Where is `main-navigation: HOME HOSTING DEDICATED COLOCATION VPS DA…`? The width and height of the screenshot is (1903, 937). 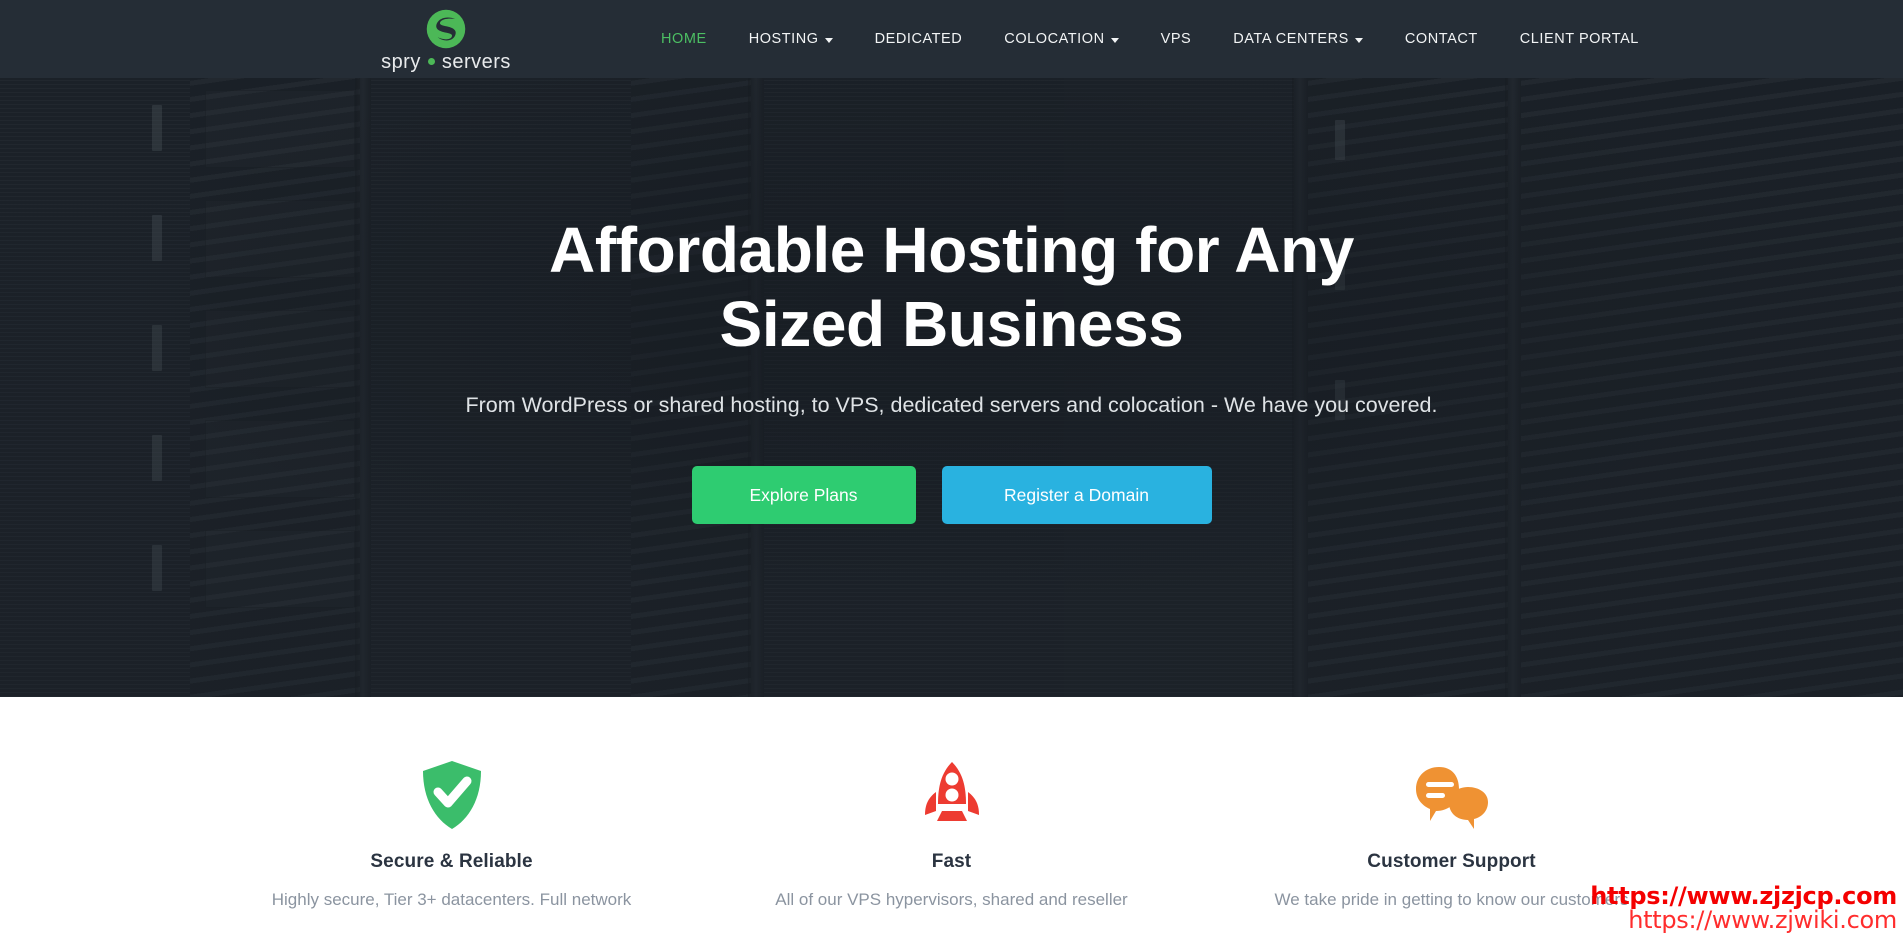
main-navigation: HOME HOSTING DEDICATED COLOCATION VPS DA… is located at coordinates (1150, 39).